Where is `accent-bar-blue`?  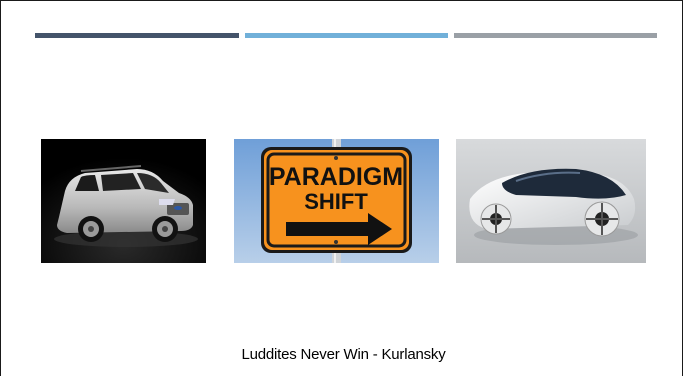
accent-bar-blue is located at coordinates (346, 35).